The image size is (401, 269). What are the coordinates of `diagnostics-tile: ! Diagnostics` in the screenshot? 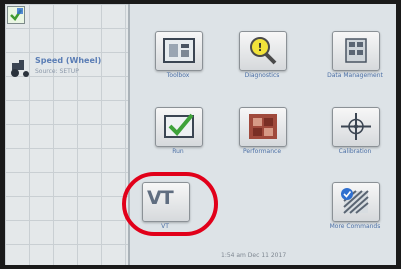 It's located at (262, 59).